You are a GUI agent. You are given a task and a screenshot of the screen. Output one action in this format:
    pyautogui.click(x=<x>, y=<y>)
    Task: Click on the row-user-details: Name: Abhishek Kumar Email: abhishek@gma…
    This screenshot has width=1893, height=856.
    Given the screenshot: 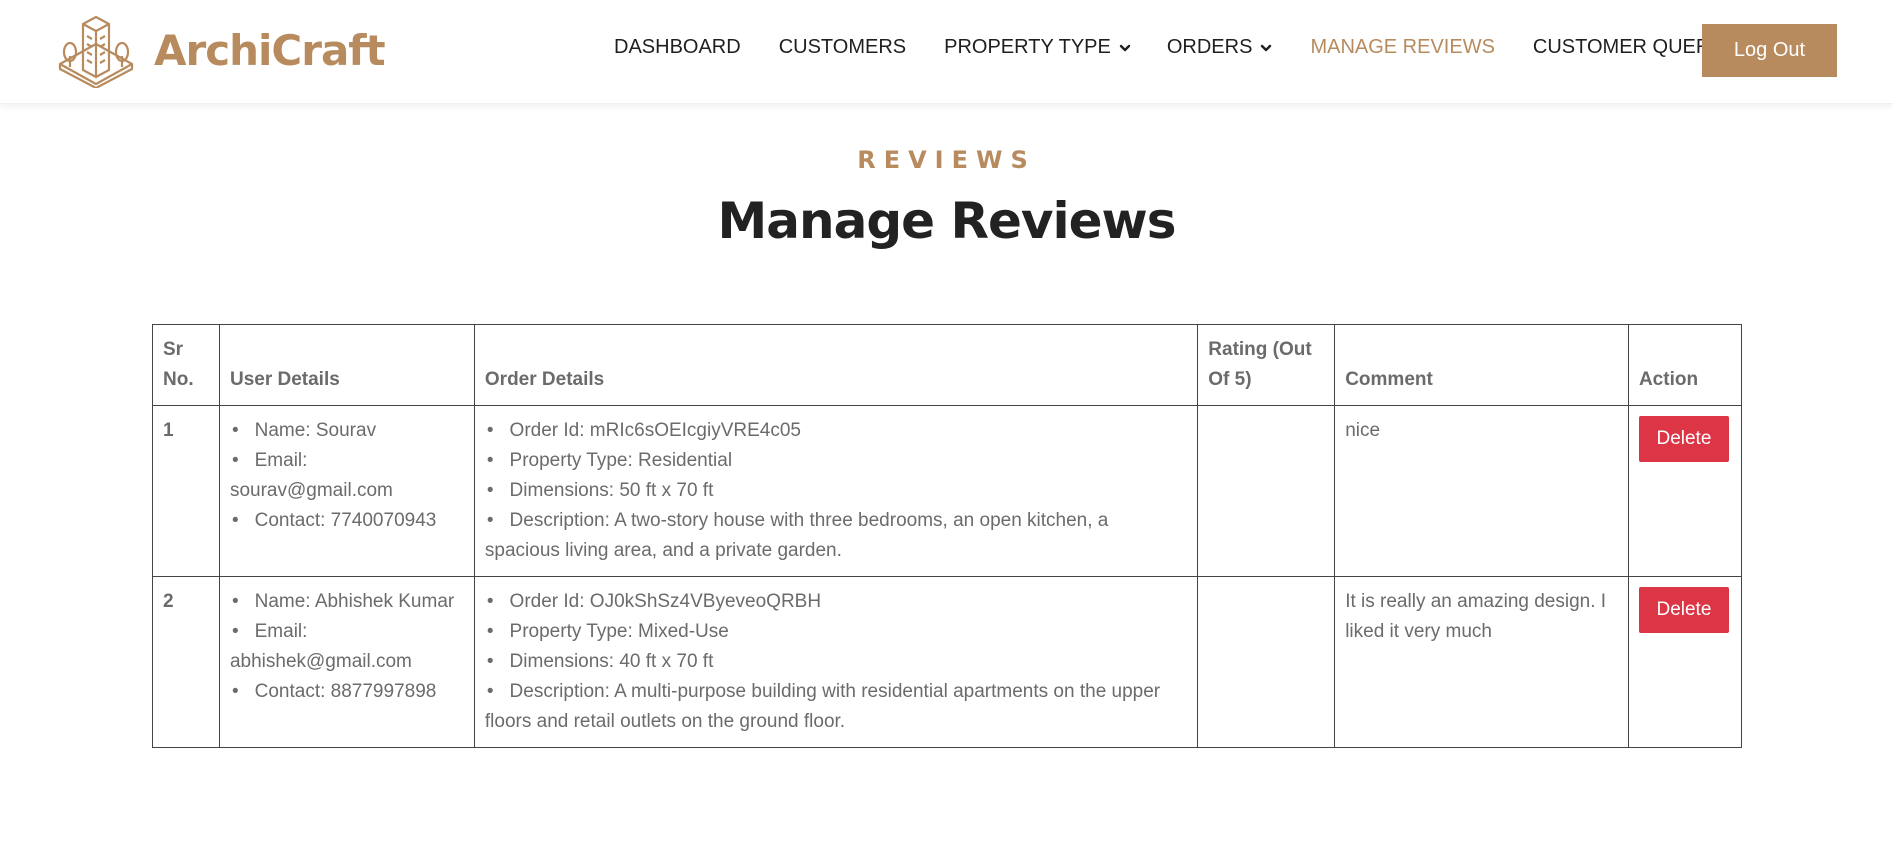 What is the action you would take?
    pyautogui.click(x=346, y=662)
    